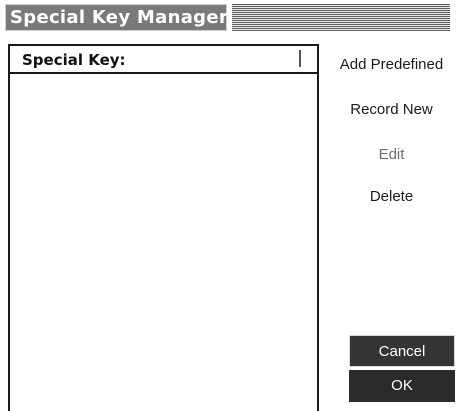  What do you see at coordinates (402, 386) in the screenshot?
I see `ok-button: OK` at bounding box center [402, 386].